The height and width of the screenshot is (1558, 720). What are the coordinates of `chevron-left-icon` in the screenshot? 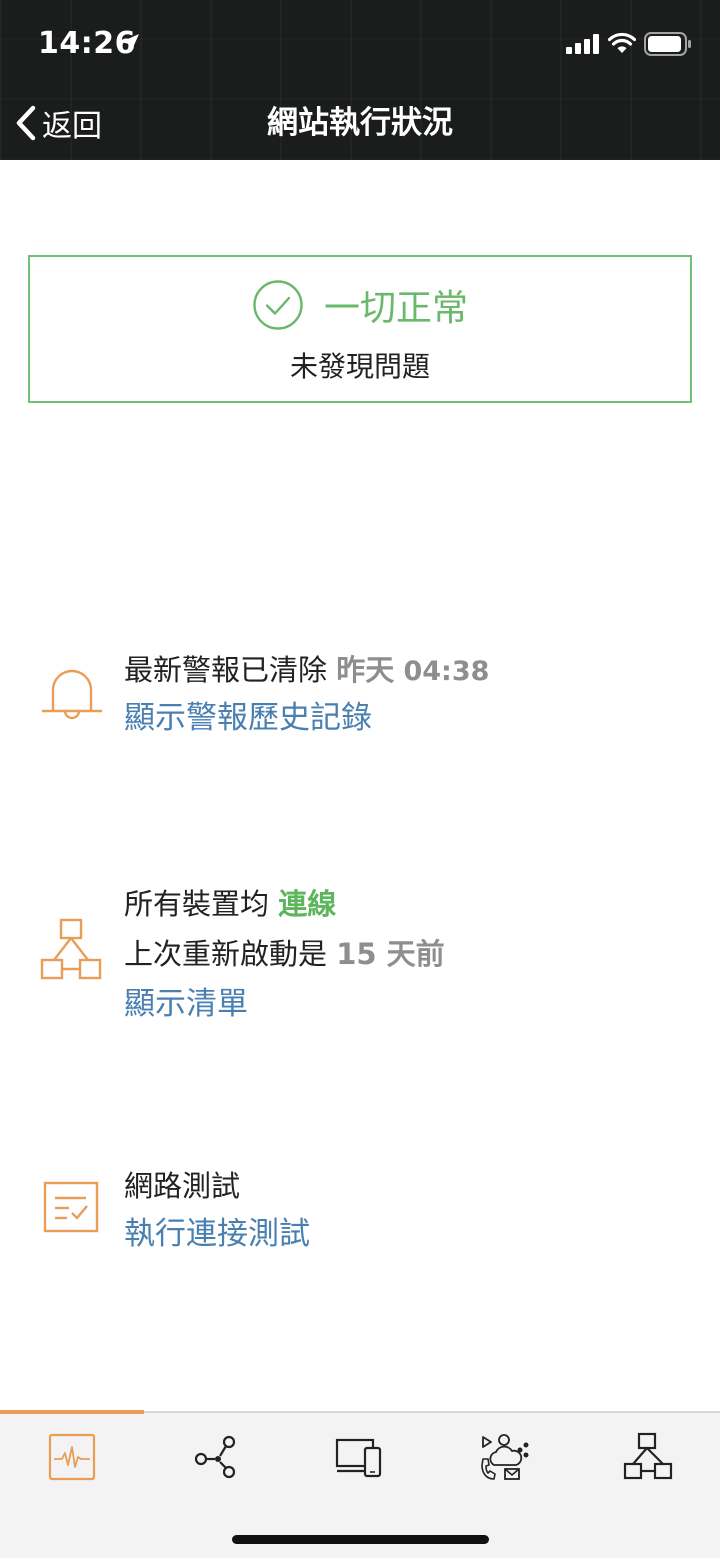 It's located at (26, 123).